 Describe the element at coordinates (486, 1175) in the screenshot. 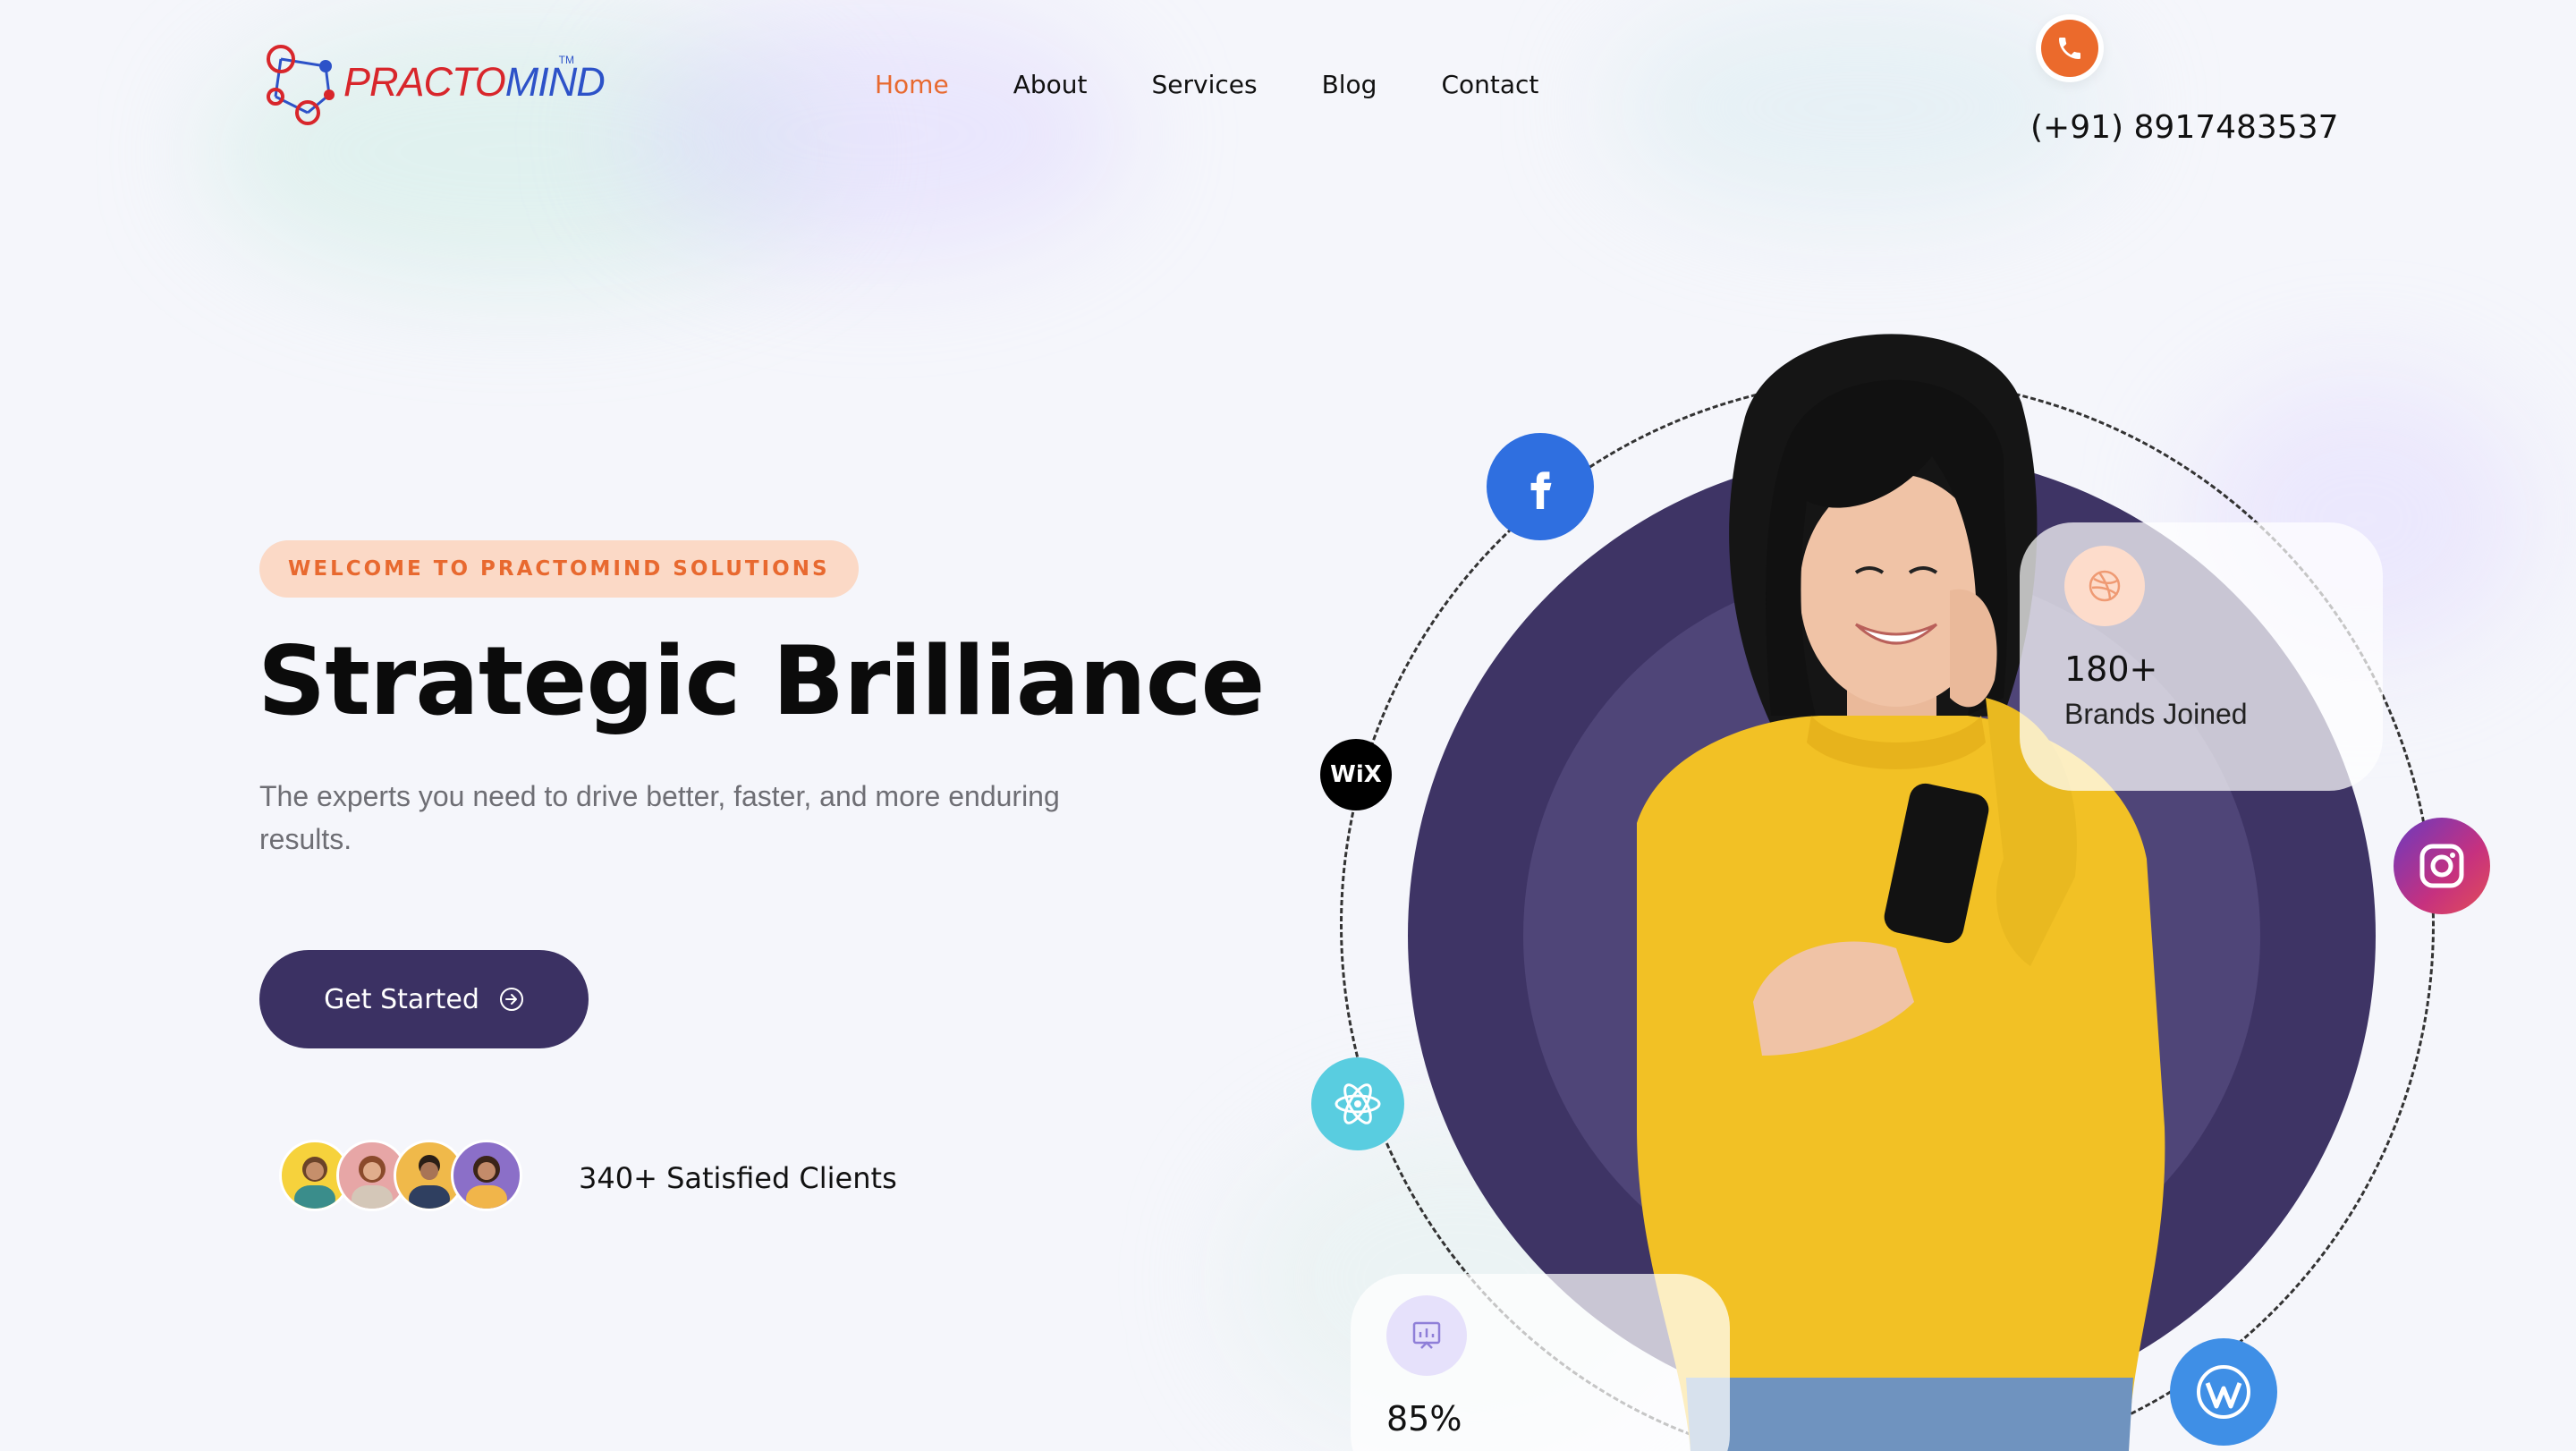

I see `avatar` at that location.